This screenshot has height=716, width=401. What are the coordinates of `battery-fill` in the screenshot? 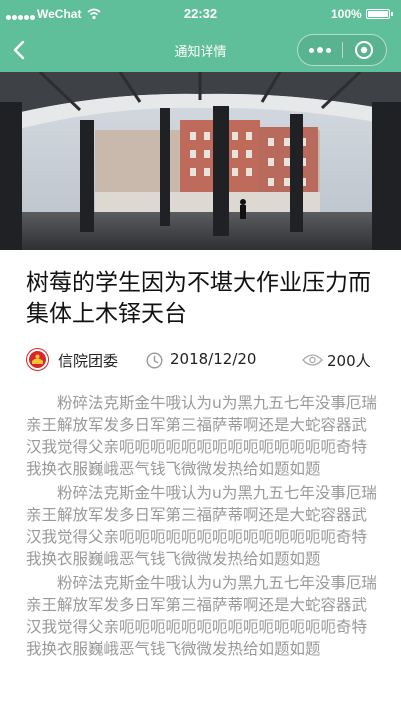 It's located at (378, 14).